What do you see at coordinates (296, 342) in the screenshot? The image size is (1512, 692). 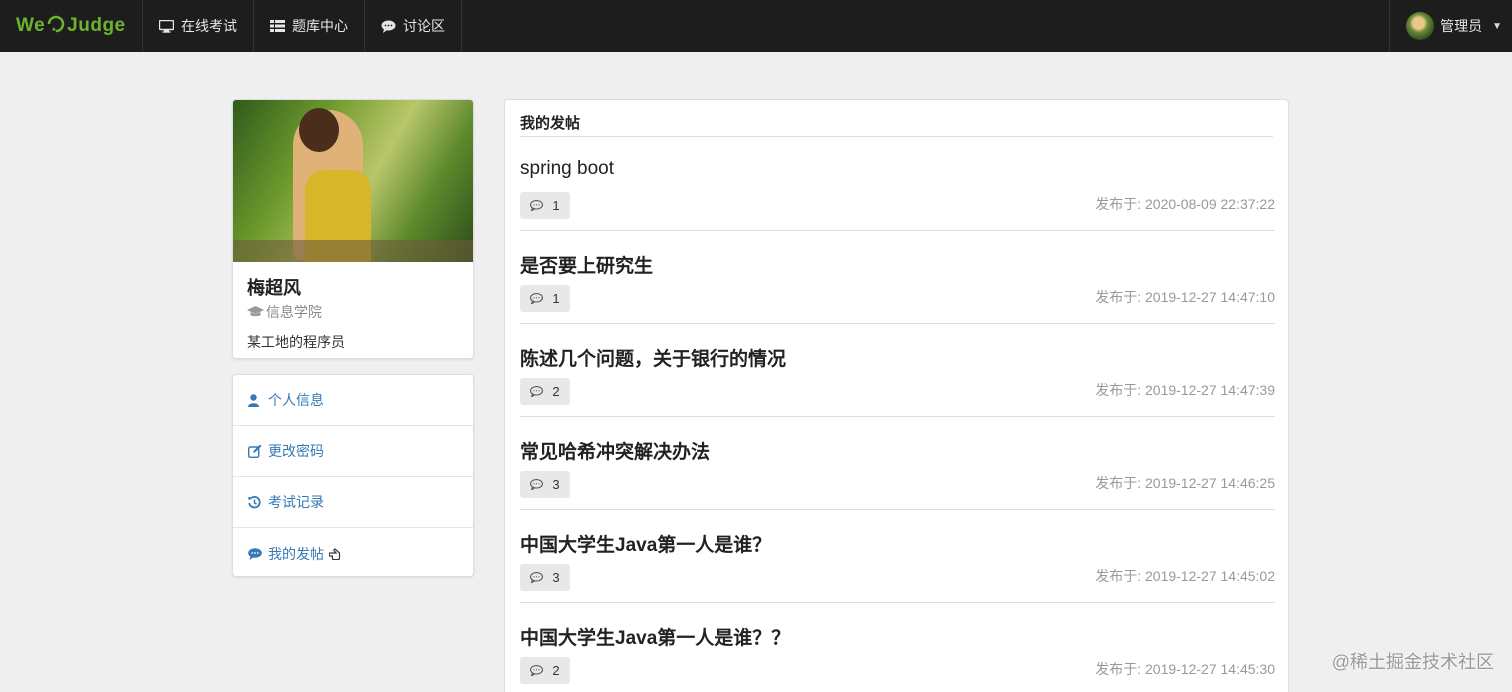 I see `profile-bio: 某工地的程序员` at bounding box center [296, 342].